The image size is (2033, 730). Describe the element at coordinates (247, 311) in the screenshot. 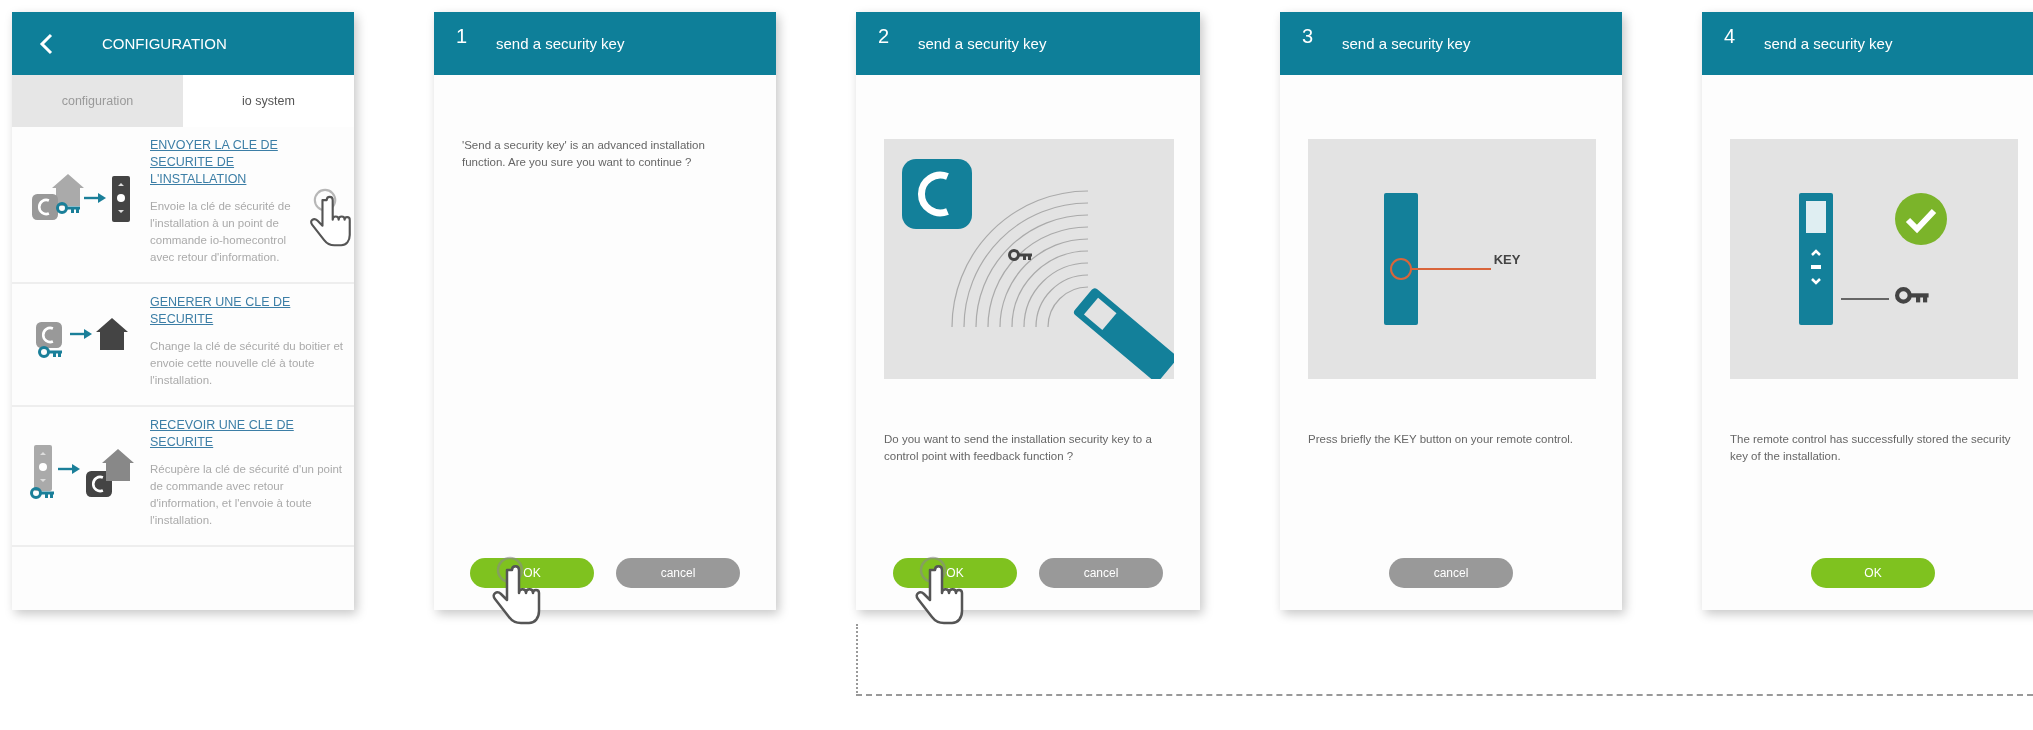

I see `item-title-link: GENERER UNE CLE DE SECURITE` at that location.